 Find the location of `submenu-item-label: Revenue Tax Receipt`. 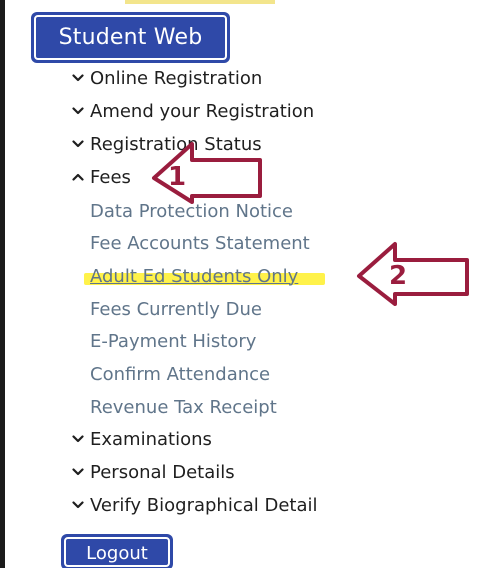

submenu-item-label: Revenue Tax Receipt is located at coordinates (183, 407).